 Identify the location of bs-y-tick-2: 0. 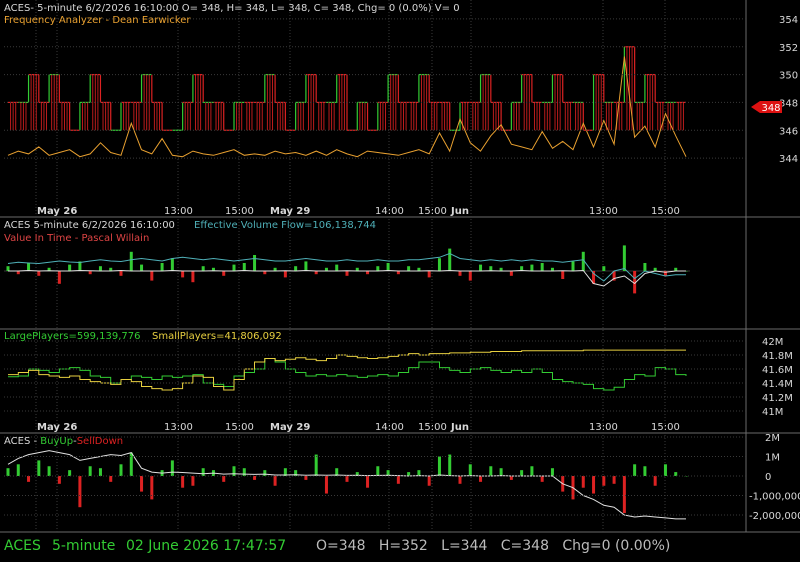
(768, 477).